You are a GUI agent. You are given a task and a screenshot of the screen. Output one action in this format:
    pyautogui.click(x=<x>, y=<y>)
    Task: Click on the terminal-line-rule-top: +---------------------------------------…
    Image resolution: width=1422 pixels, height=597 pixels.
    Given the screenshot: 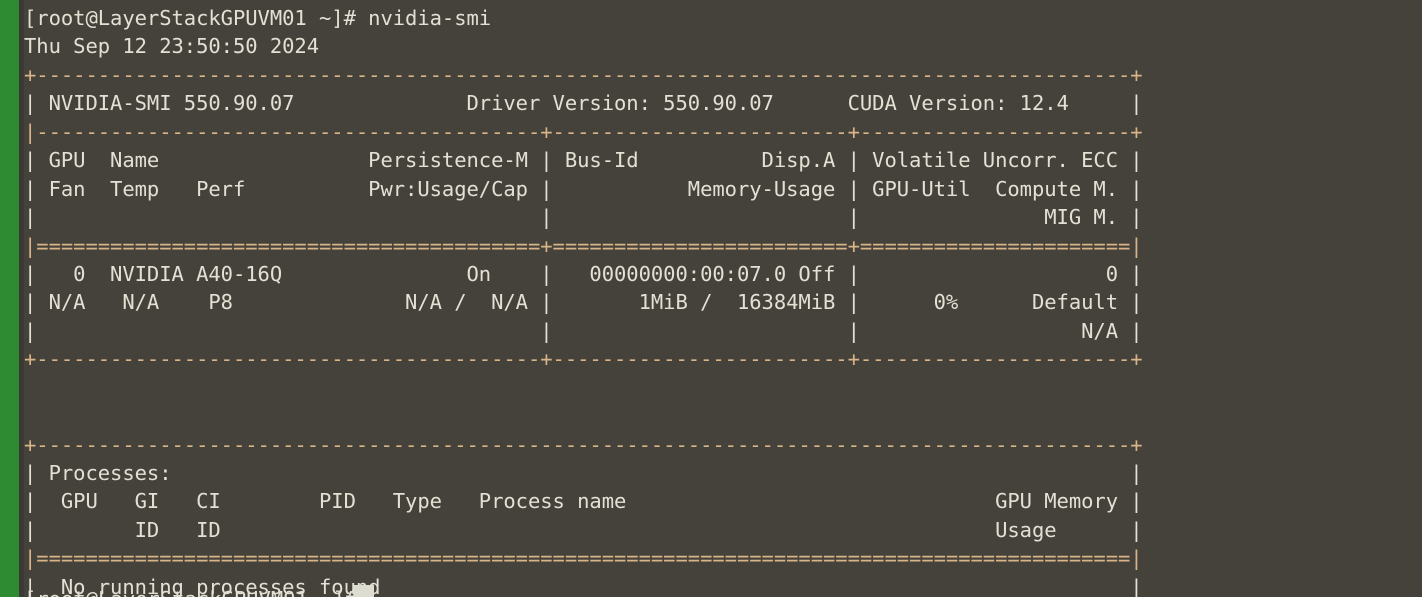 What is the action you would take?
    pyautogui.click(x=583, y=74)
    